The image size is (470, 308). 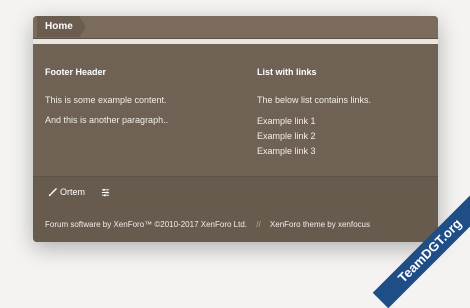 I want to click on example-link-3: Example link 3, so click(x=342, y=151).